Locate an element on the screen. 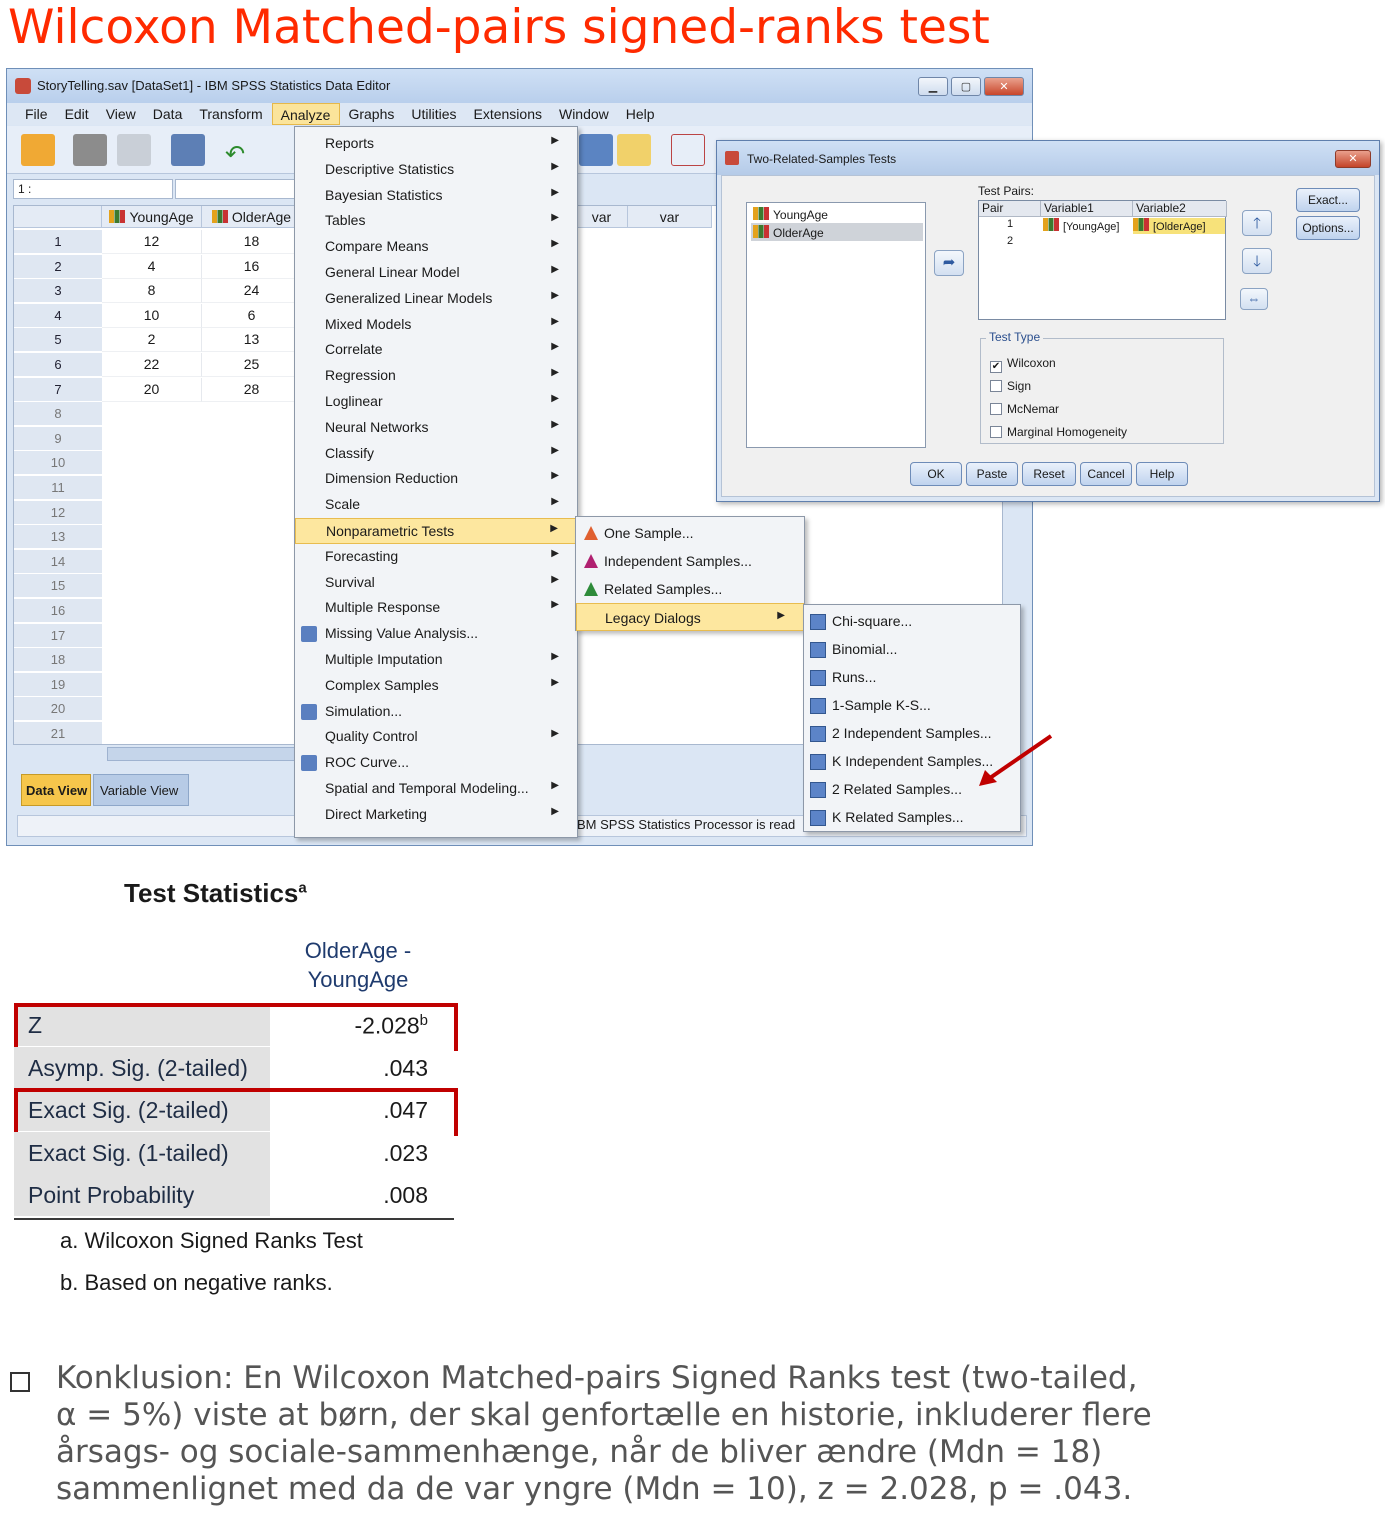  analyze-item-classify: Classify ▶ is located at coordinates (436, 454).